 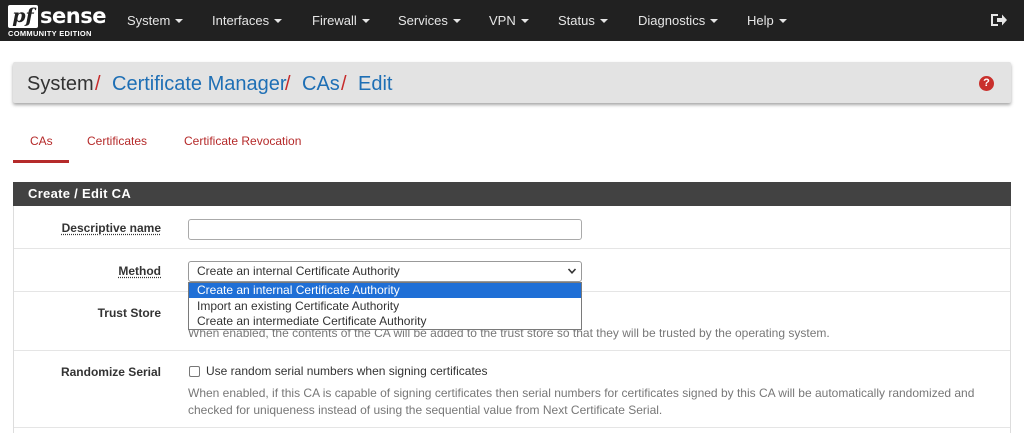 I want to click on nav-help-label: Help, so click(x=760, y=20).